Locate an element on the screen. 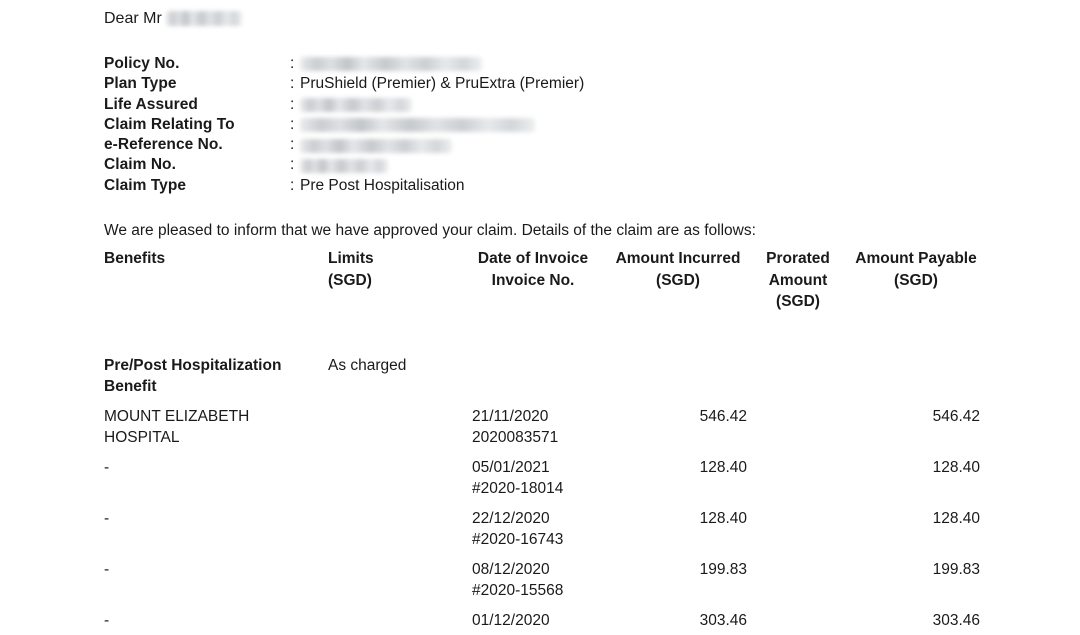  cell-benefit-line1: MOUNT ELIZABETH is located at coordinates (176, 416).